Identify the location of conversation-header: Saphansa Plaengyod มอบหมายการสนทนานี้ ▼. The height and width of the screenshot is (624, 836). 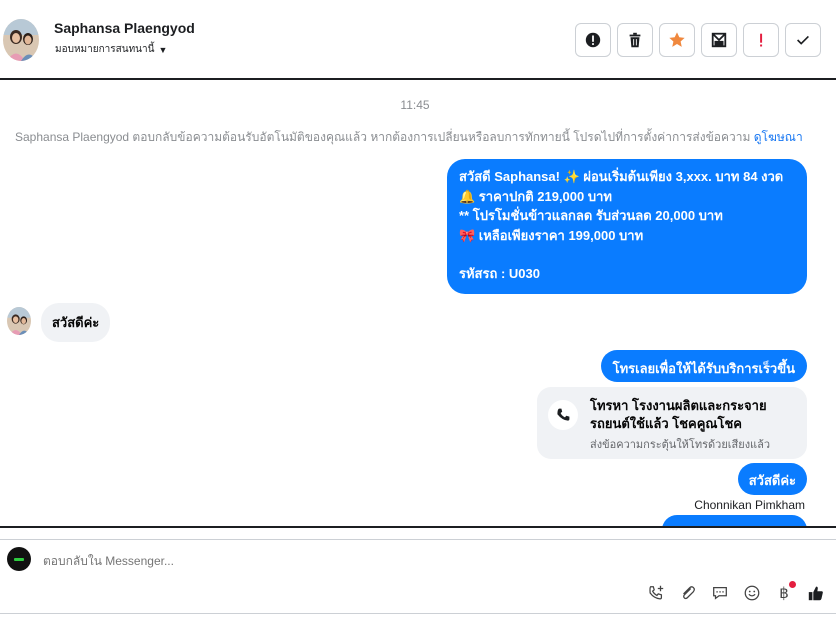
(418, 40).